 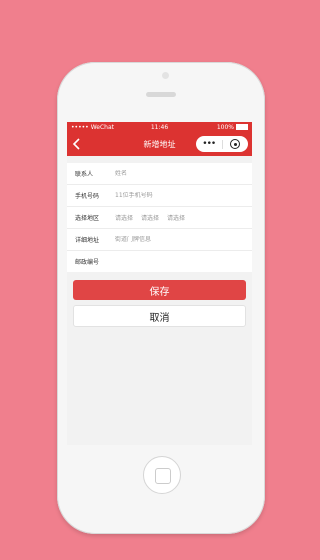 I want to click on contact-name-input, so click(x=175, y=173).